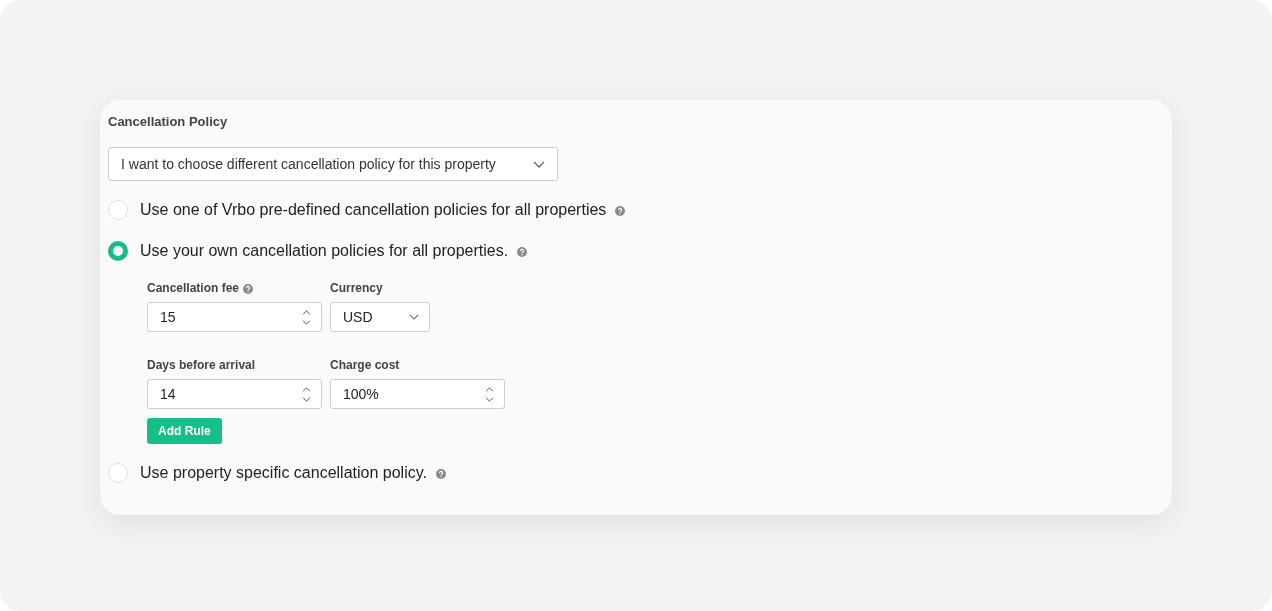 This screenshot has height=611, width=1272. Describe the element at coordinates (168, 122) in the screenshot. I see `section-title: Cancellation Policy` at that location.